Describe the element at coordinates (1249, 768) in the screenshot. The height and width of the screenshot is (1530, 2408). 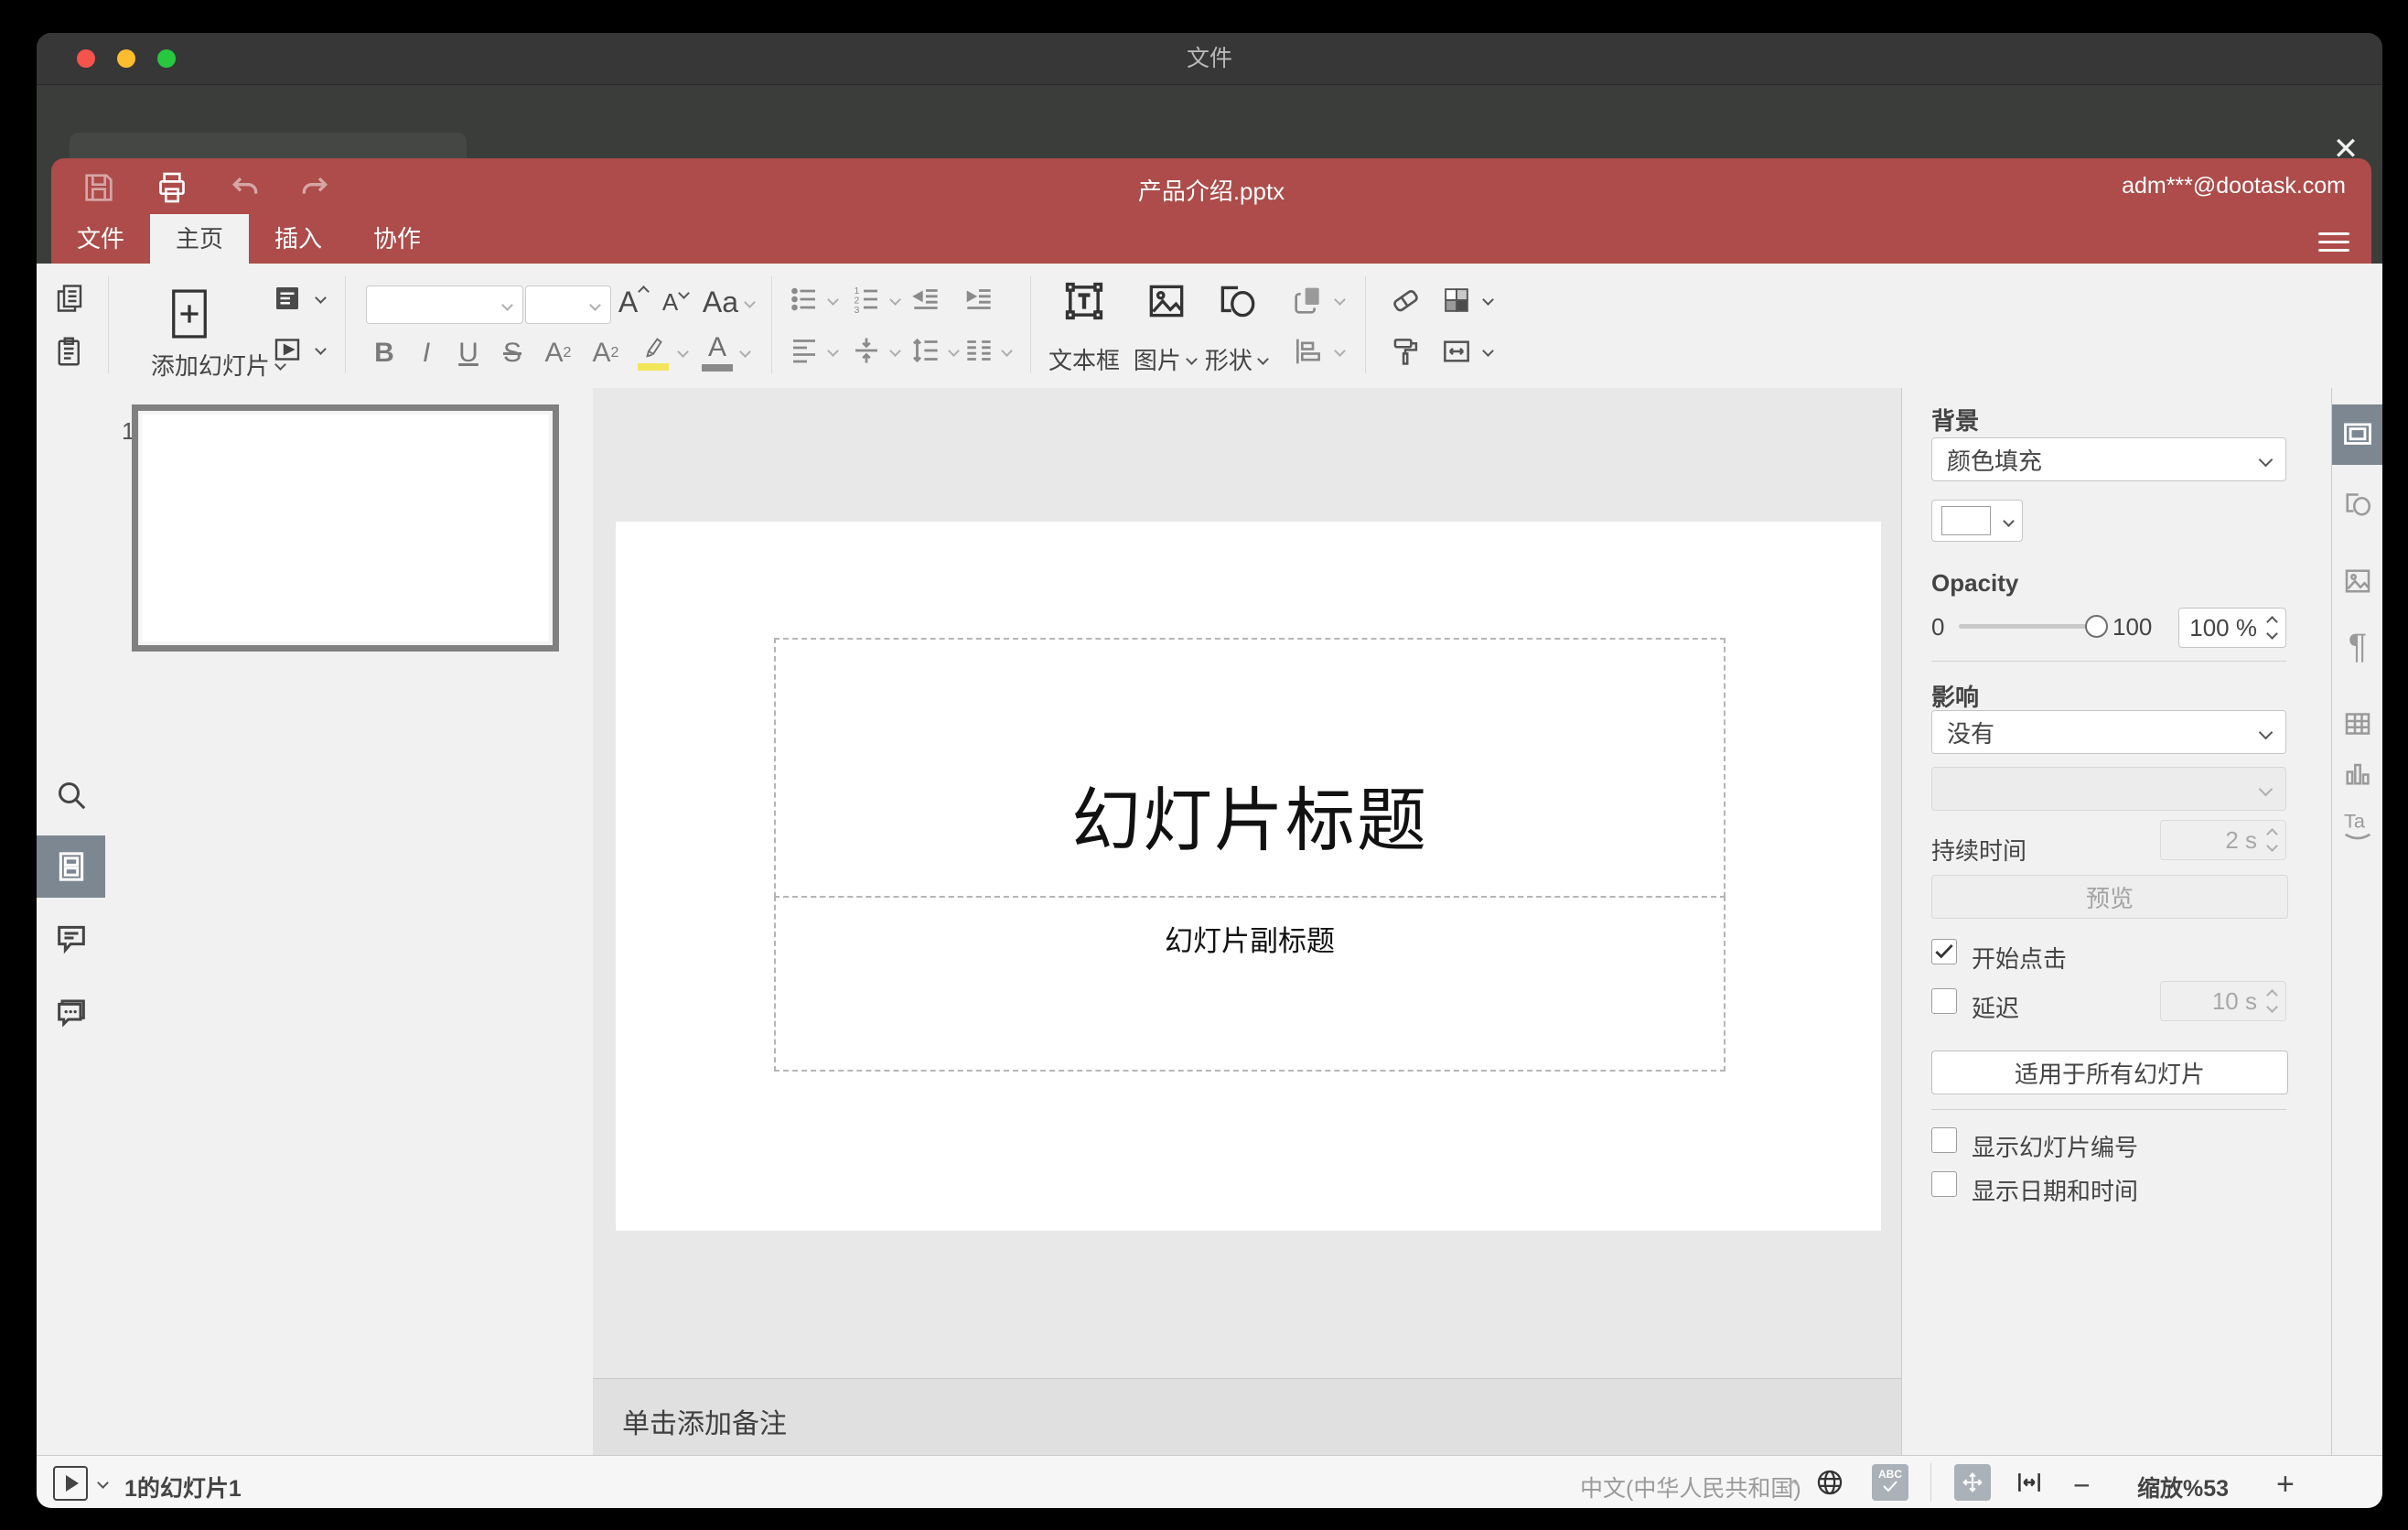
I see `title-placeholder: 幻灯片标题` at that location.